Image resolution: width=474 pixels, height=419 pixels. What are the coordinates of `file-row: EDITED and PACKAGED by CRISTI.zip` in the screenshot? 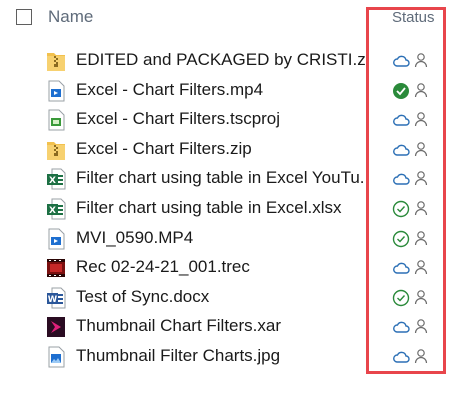 It's located at (237, 61).